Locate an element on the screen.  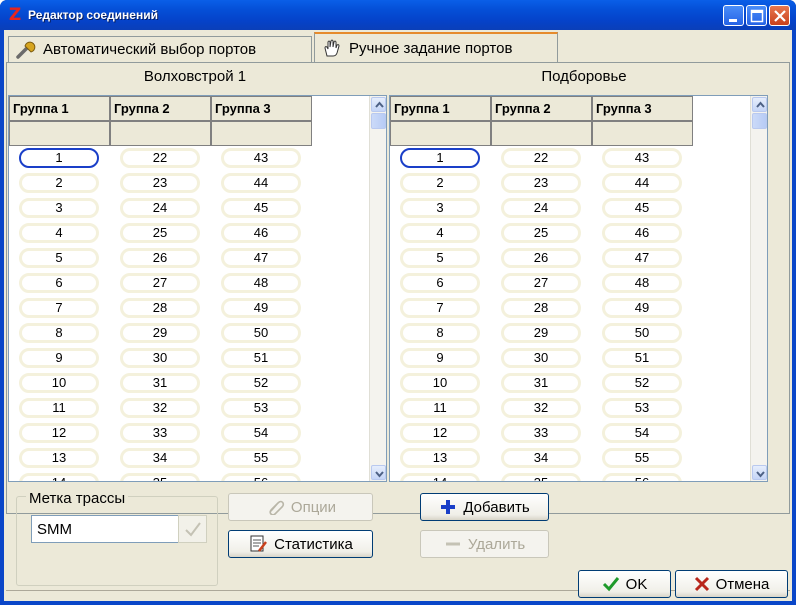
left-port-cell: 27 is located at coordinates (160, 283).